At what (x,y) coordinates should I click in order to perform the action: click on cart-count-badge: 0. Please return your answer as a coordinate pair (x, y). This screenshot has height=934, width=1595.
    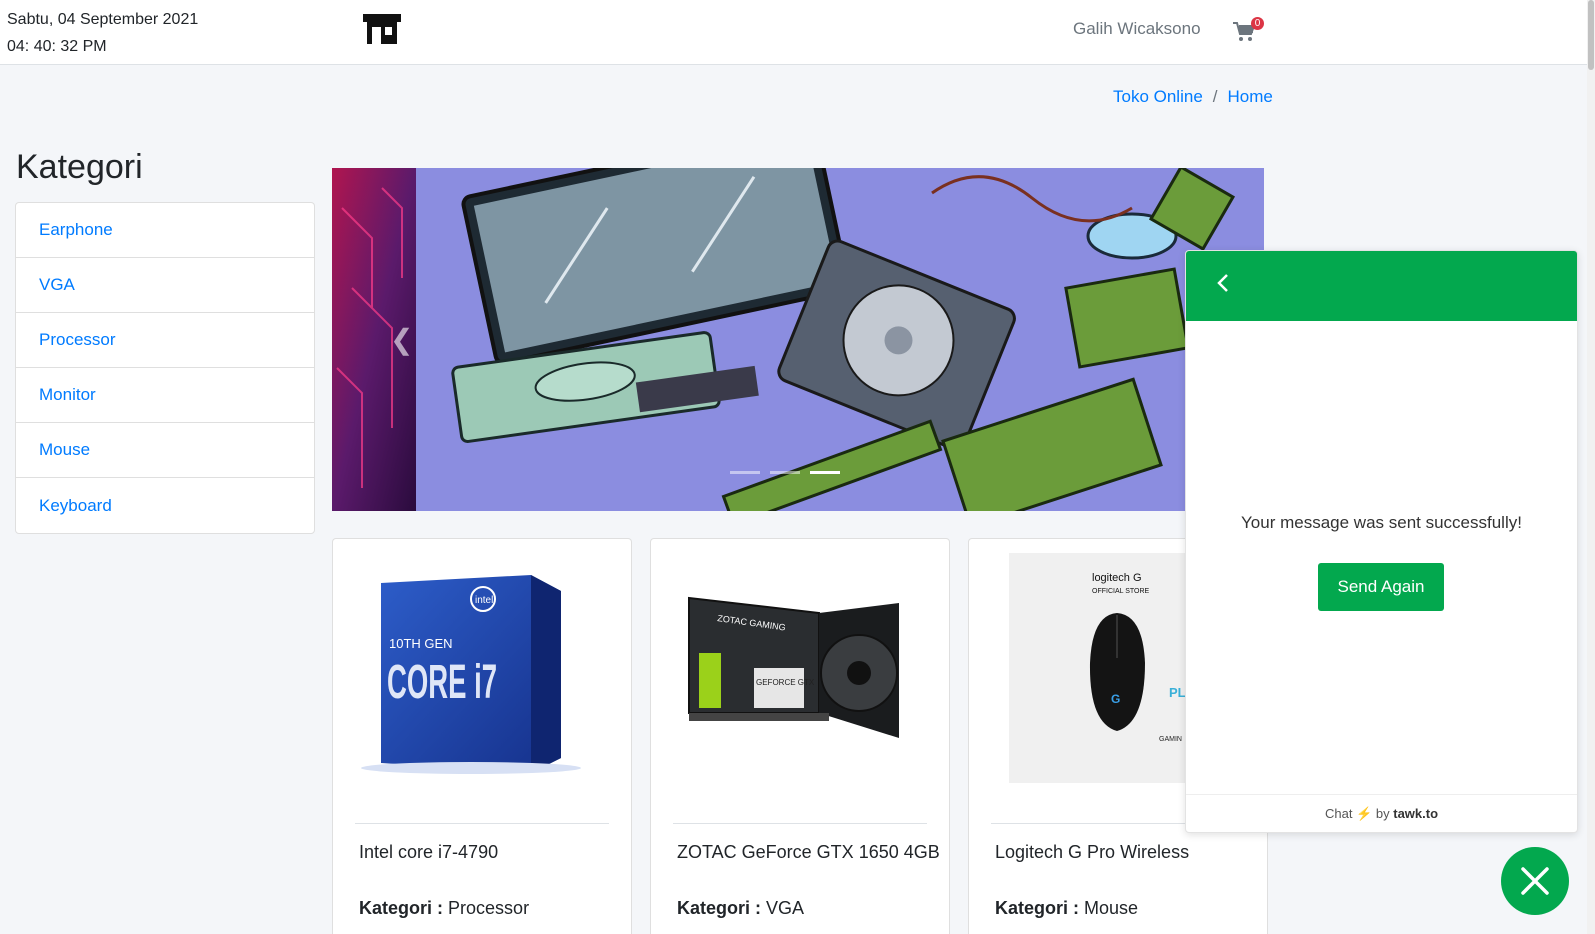
    Looking at the image, I should click on (1257, 23).